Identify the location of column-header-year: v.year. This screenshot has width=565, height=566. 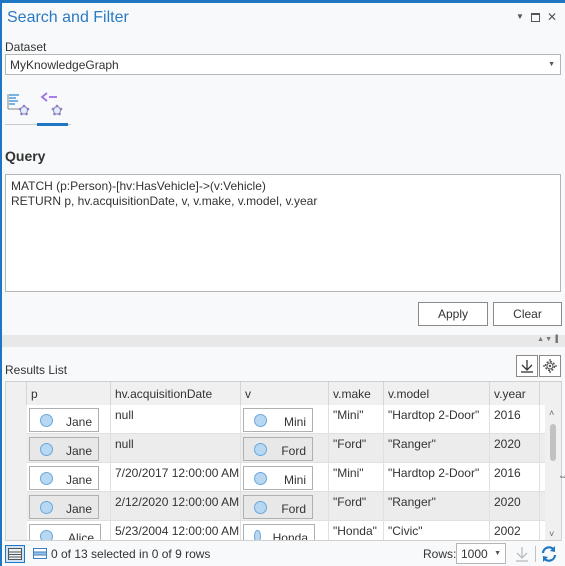
(515, 393).